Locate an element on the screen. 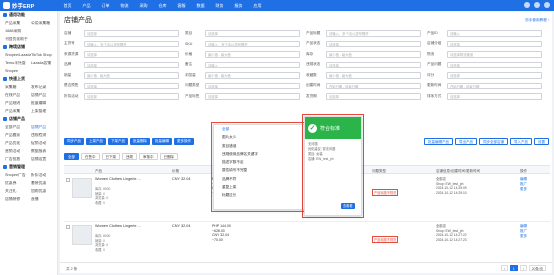 Image resolution: width=554 pixels, height=275 pixels. notification-icon is located at coordinates (527, 5).